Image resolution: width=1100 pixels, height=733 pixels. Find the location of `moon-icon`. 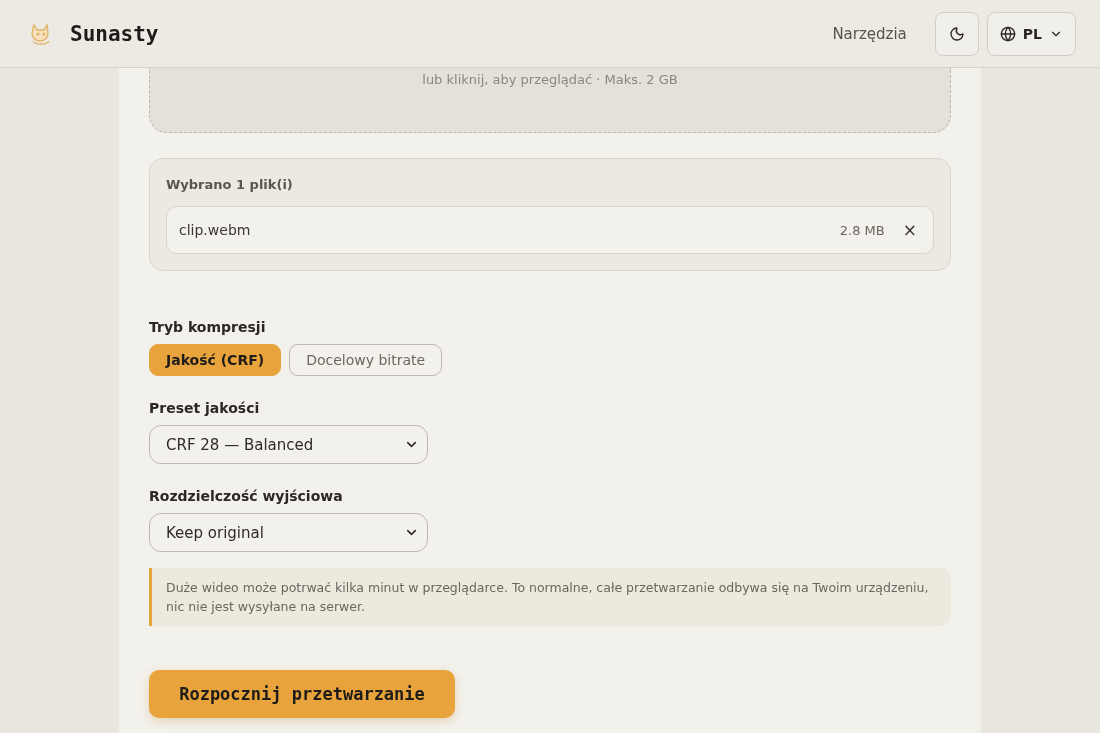

moon-icon is located at coordinates (956, 33).